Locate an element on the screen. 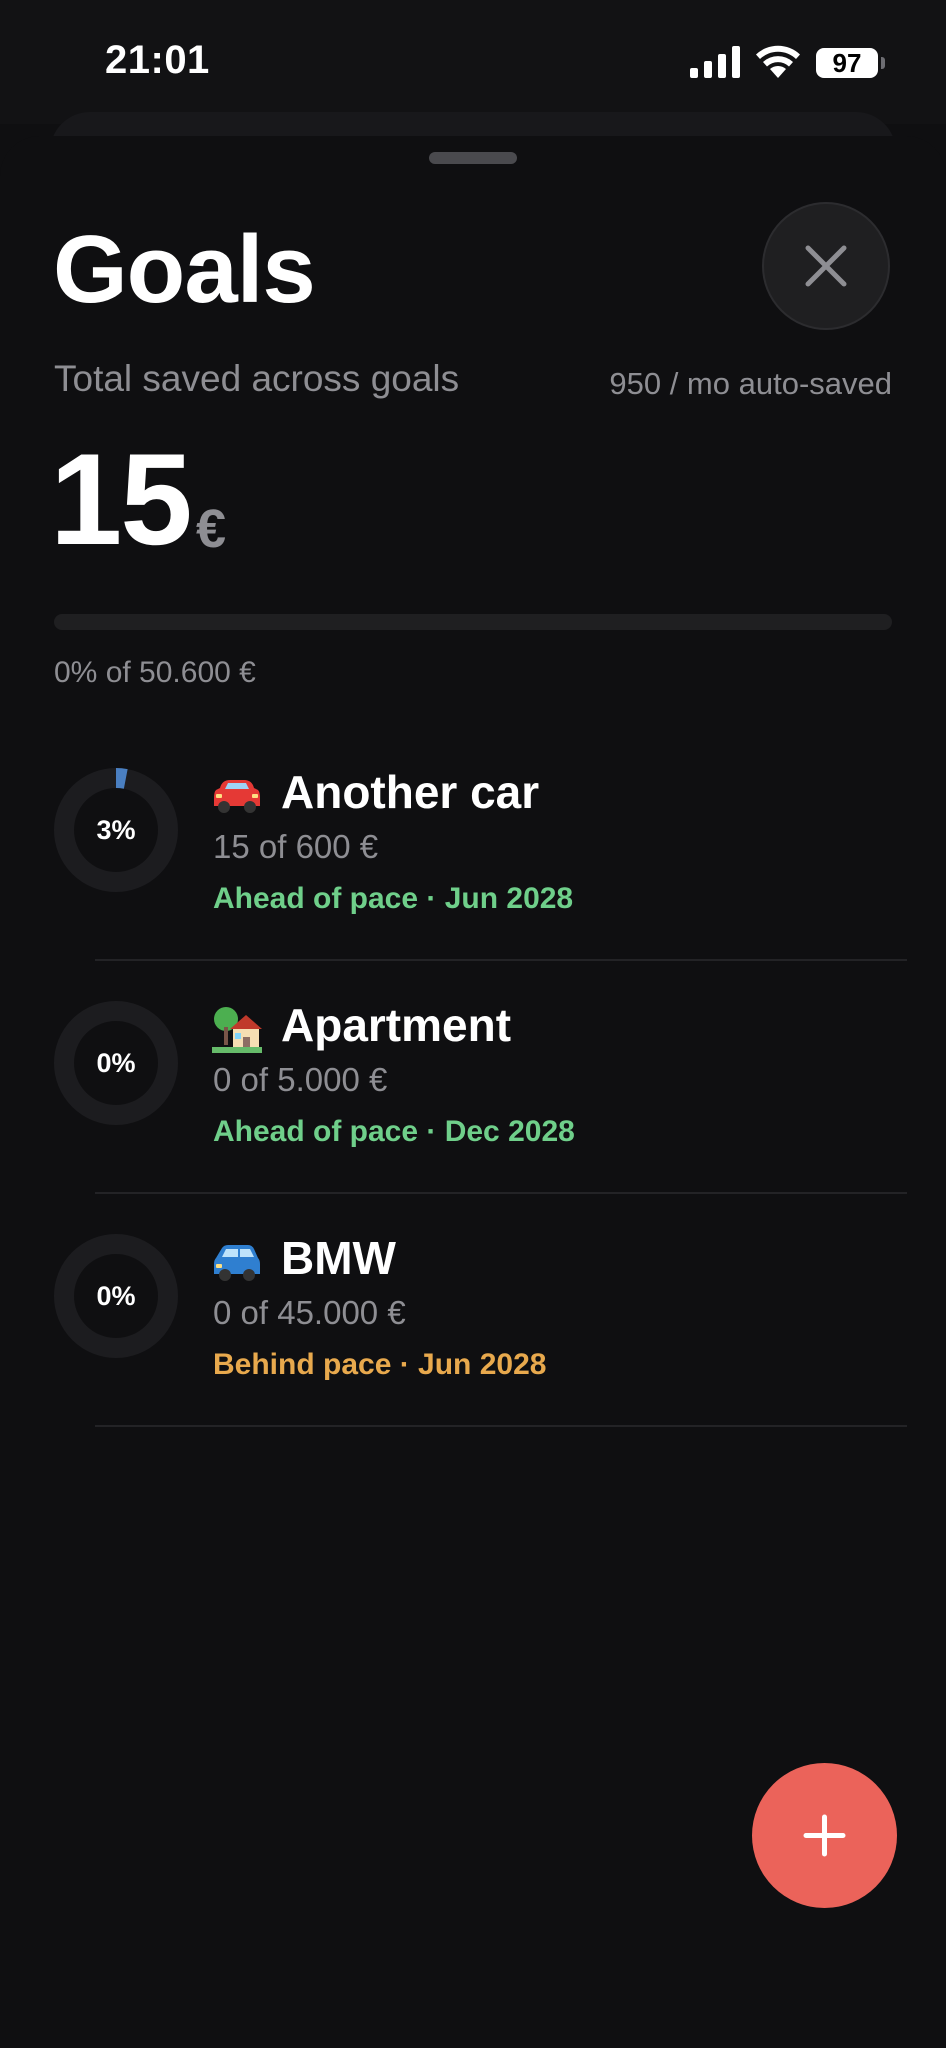 This screenshot has height=2048, width=946. add-goal-button is located at coordinates (824, 1835).